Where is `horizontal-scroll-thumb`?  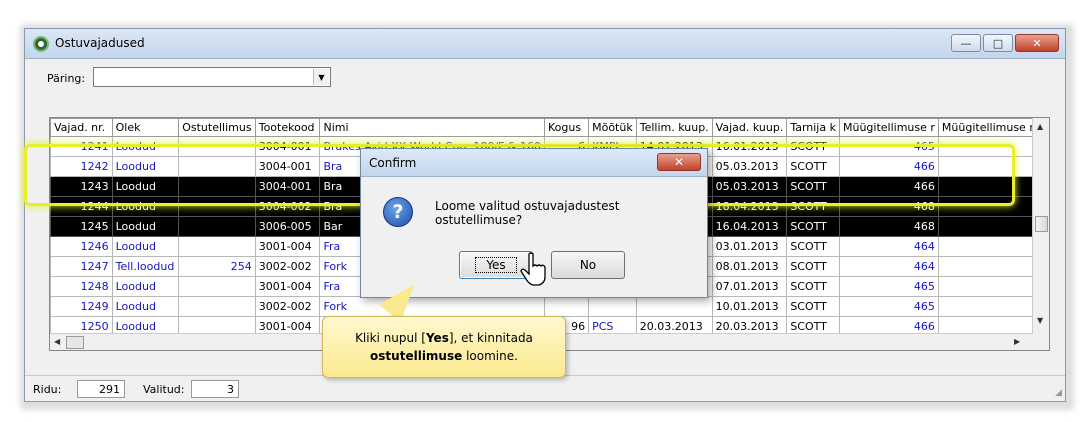 horizontal-scroll-thumb is located at coordinates (75, 342).